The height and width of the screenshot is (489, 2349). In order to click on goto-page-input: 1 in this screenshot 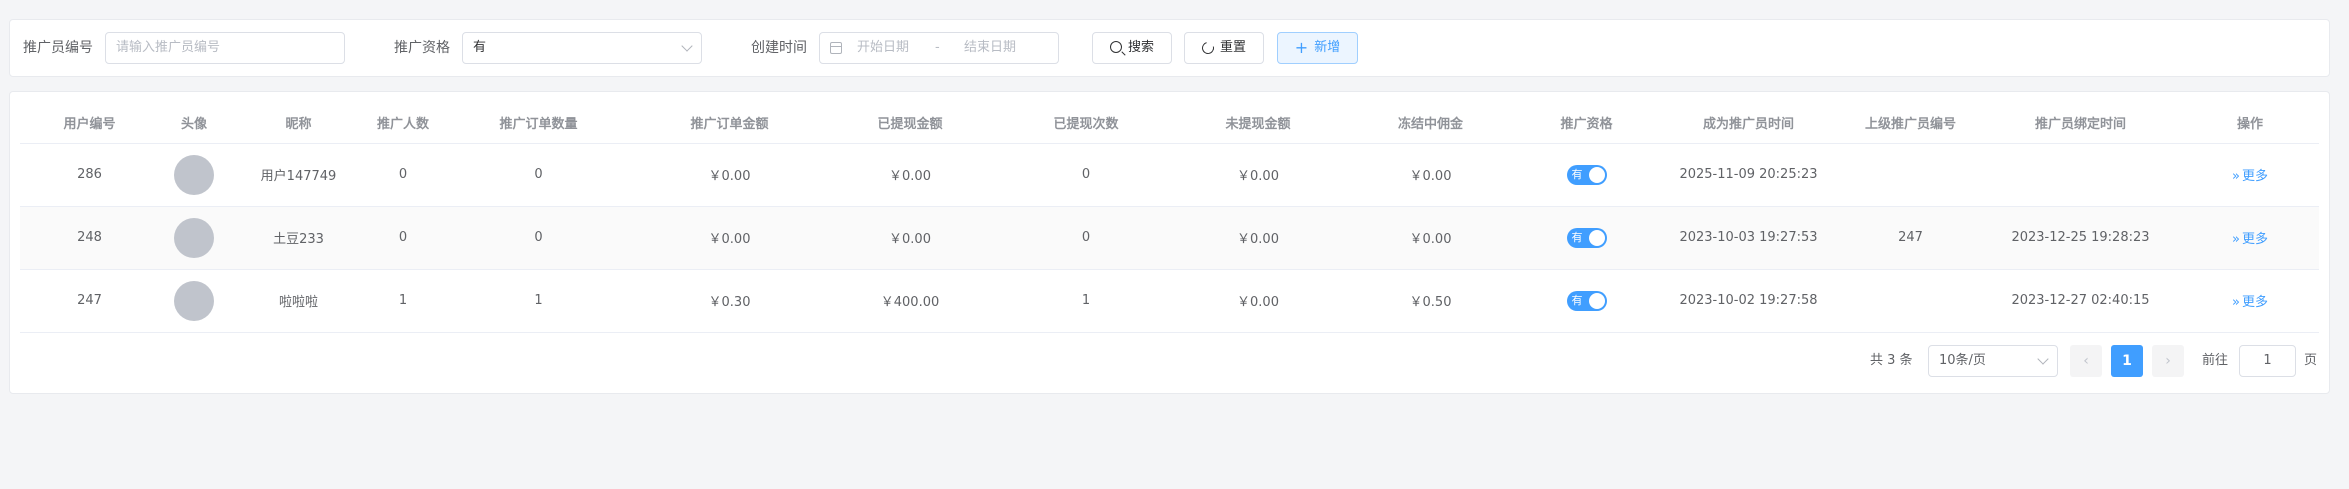, I will do `click(2267, 361)`.